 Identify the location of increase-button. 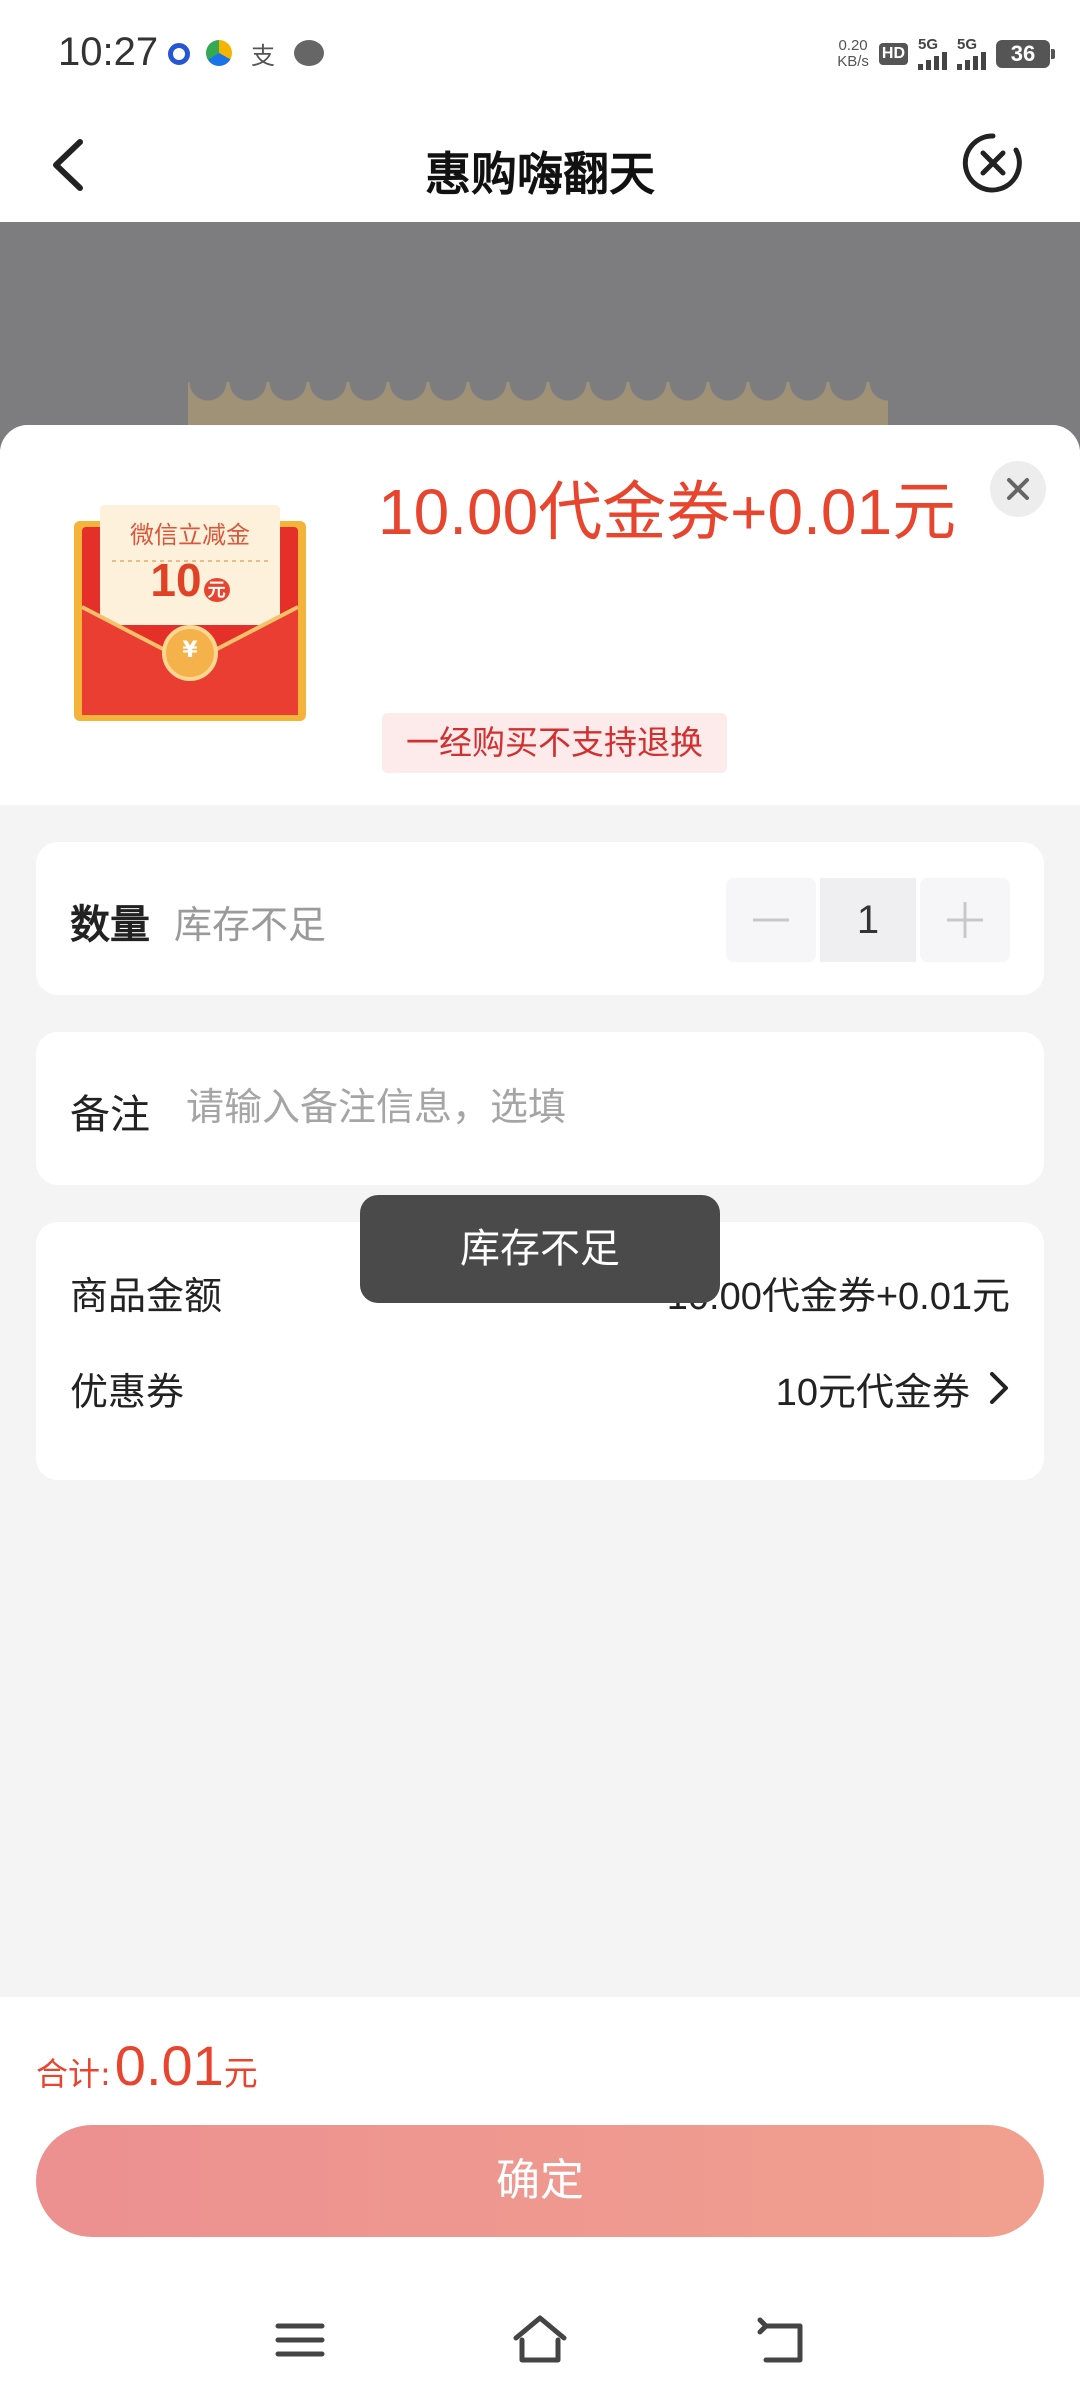
(965, 920).